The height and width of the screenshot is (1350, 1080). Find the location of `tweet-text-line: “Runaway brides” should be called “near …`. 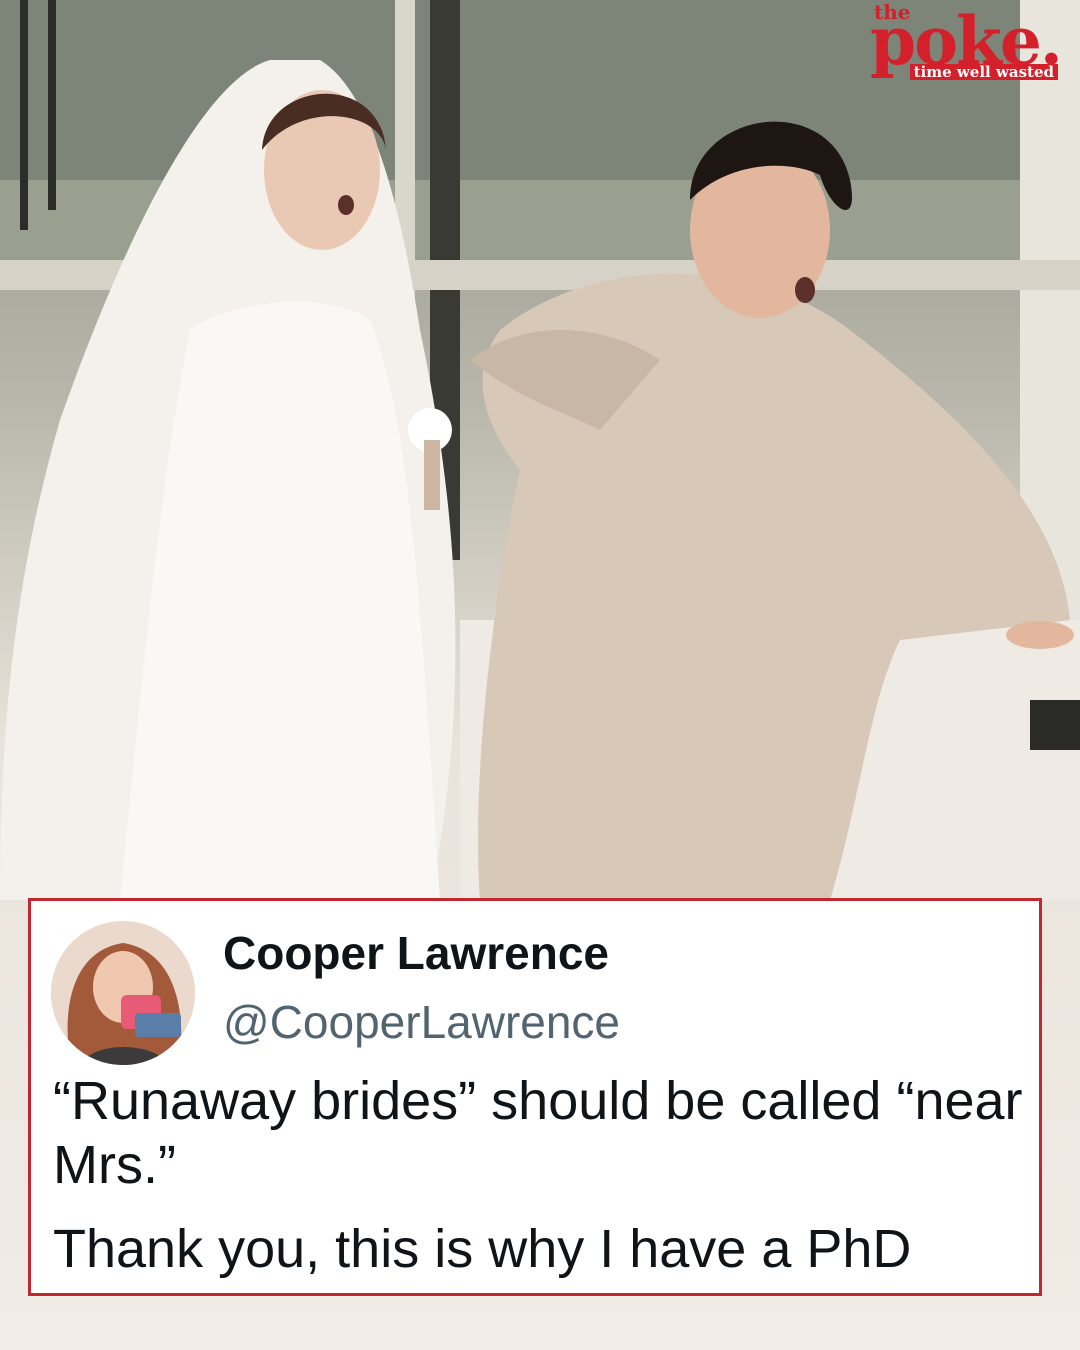

tweet-text-line: “Runaway brides” should be called “near … is located at coordinates (538, 1133).